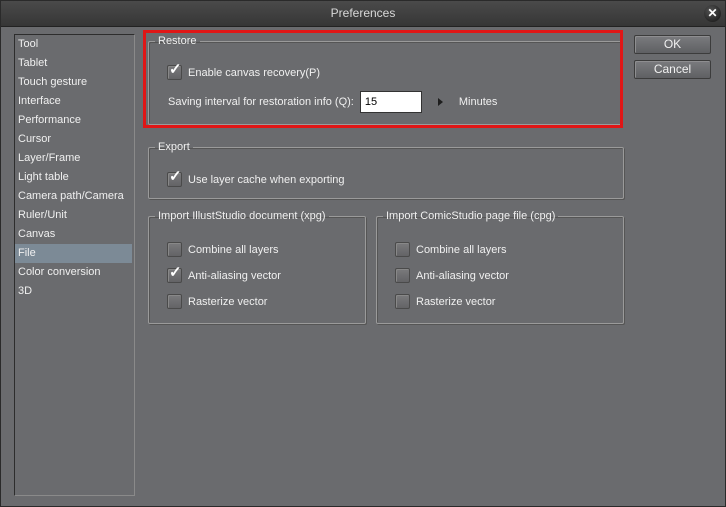 The height and width of the screenshot is (507, 726). I want to click on comic-antialias-label: Anti-aliasing vector, so click(462, 275).